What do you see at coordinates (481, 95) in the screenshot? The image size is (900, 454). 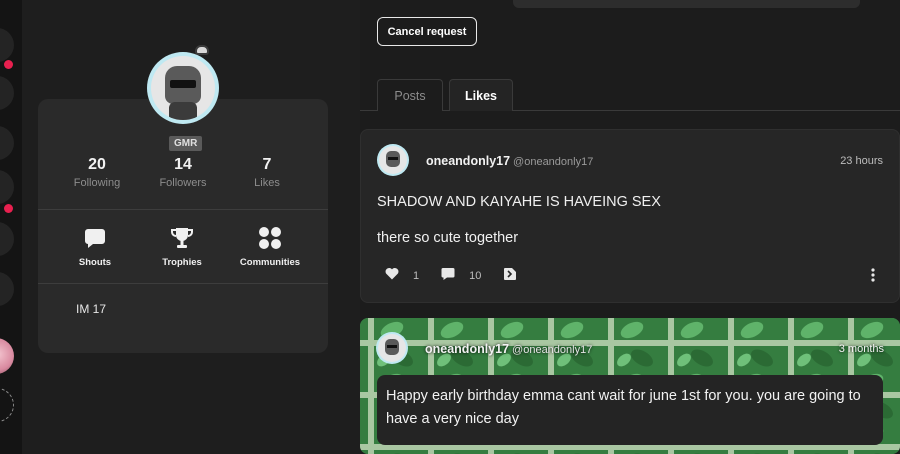 I see `tab-likes: Likes` at bounding box center [481, 95].